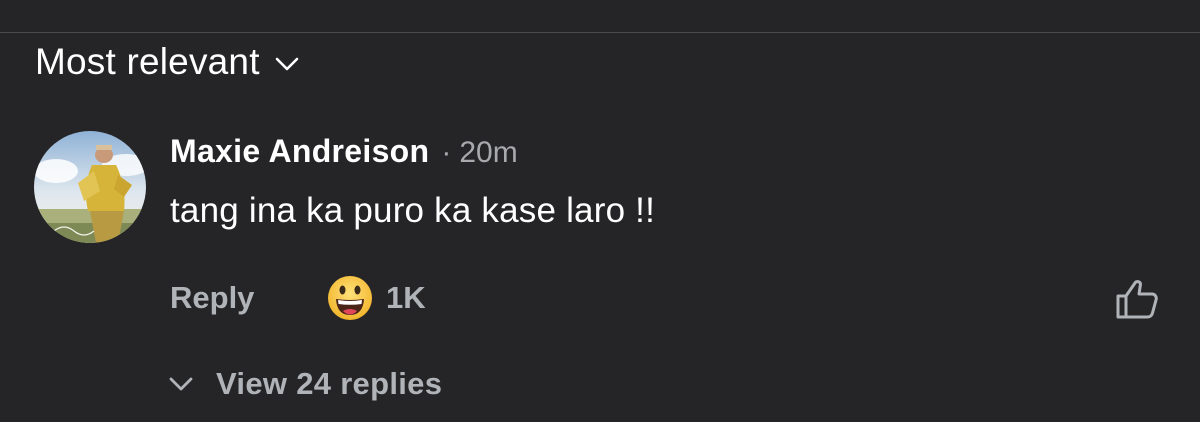 The height and width of the screenshot is (422, 1200). What do you see at coordinates (665, 300) in the screenshot?
I see `comment-actions: Reply 1K` at bounding box center [665, 300].